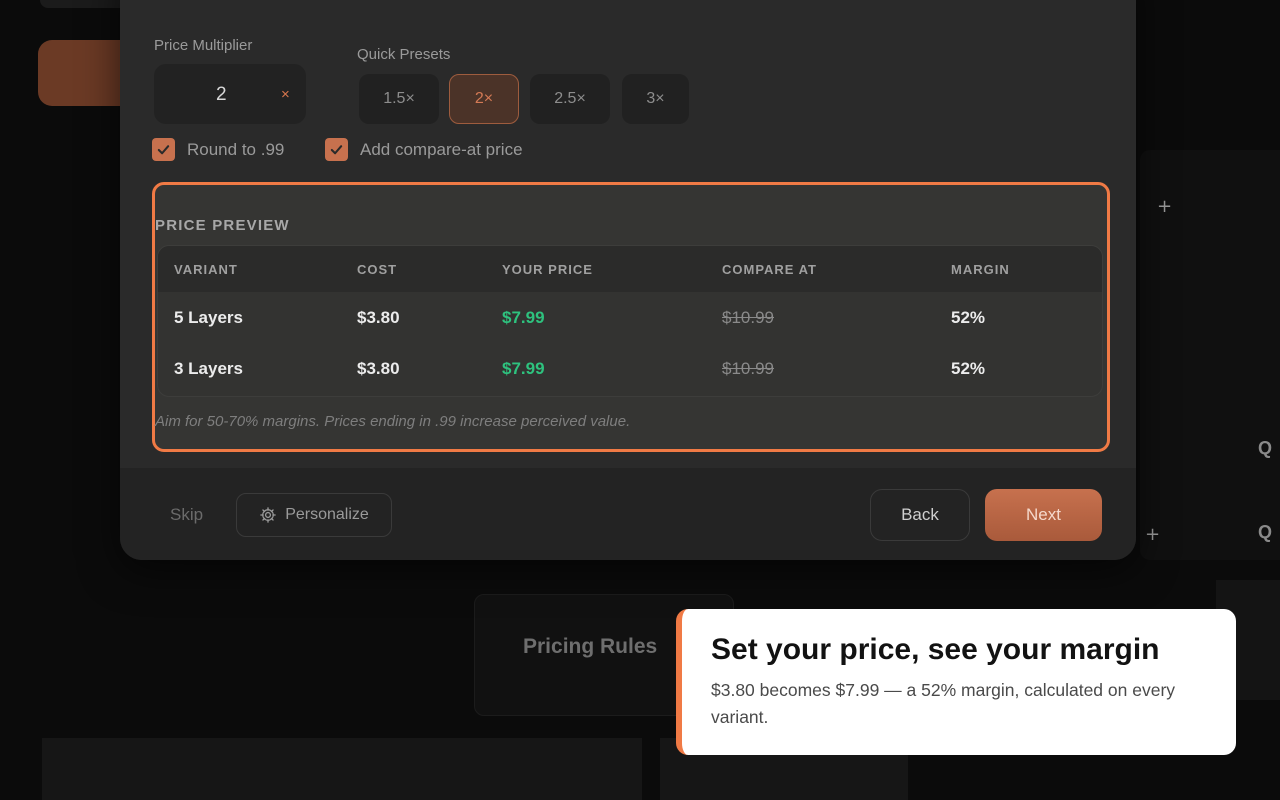 The image size is (1280, 800). Describe the element at coordinates (208, 368) in the screenshot. I see `variant-cell: 3 Layers` at that location.